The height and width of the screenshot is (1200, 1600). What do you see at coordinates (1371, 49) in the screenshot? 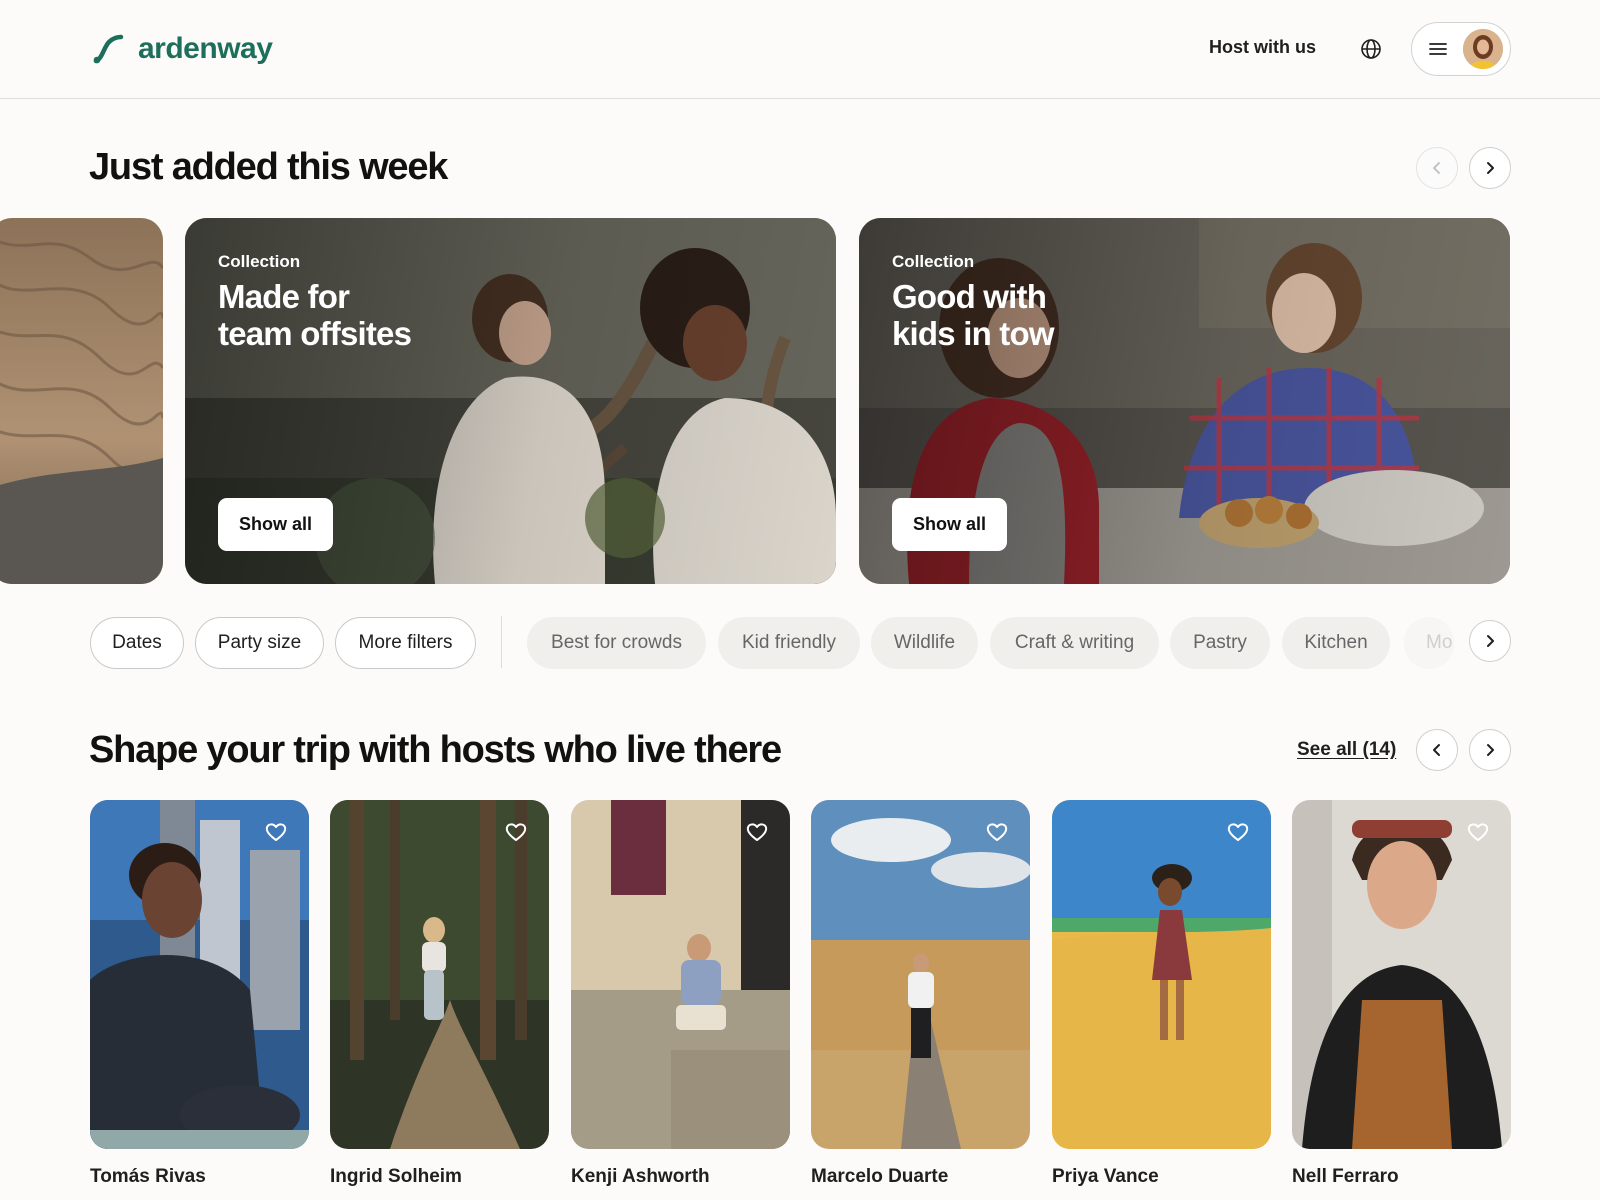
I see `globe-icon` at bounding box center [1371, 49].